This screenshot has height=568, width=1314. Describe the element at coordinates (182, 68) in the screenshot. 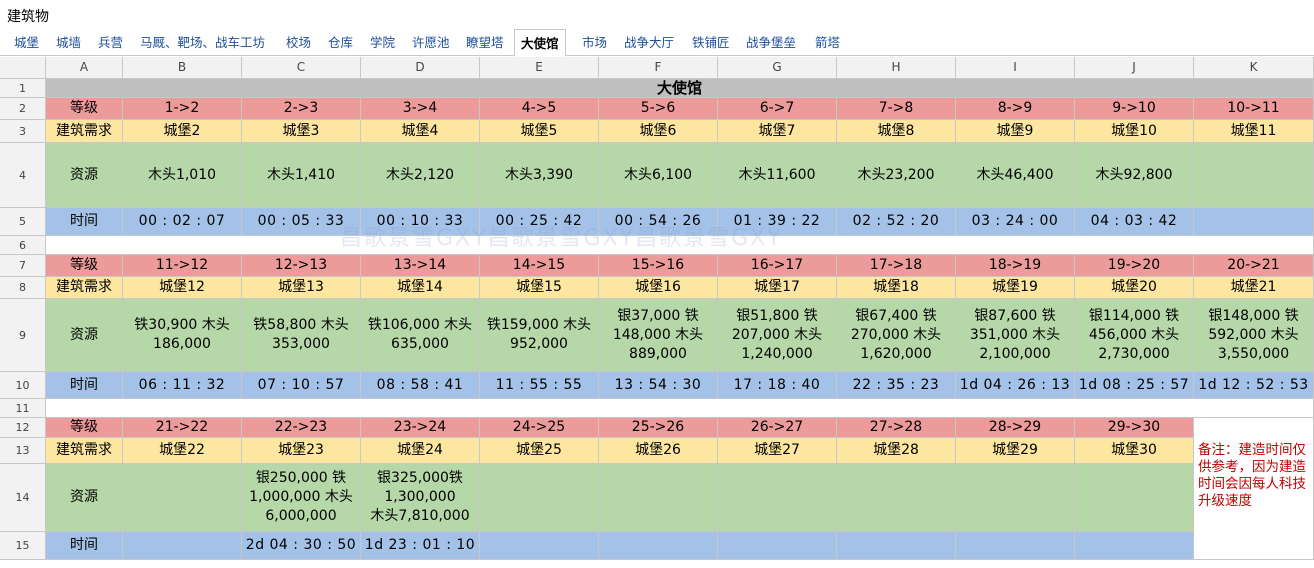

I see `column-header-B: B` at that location.